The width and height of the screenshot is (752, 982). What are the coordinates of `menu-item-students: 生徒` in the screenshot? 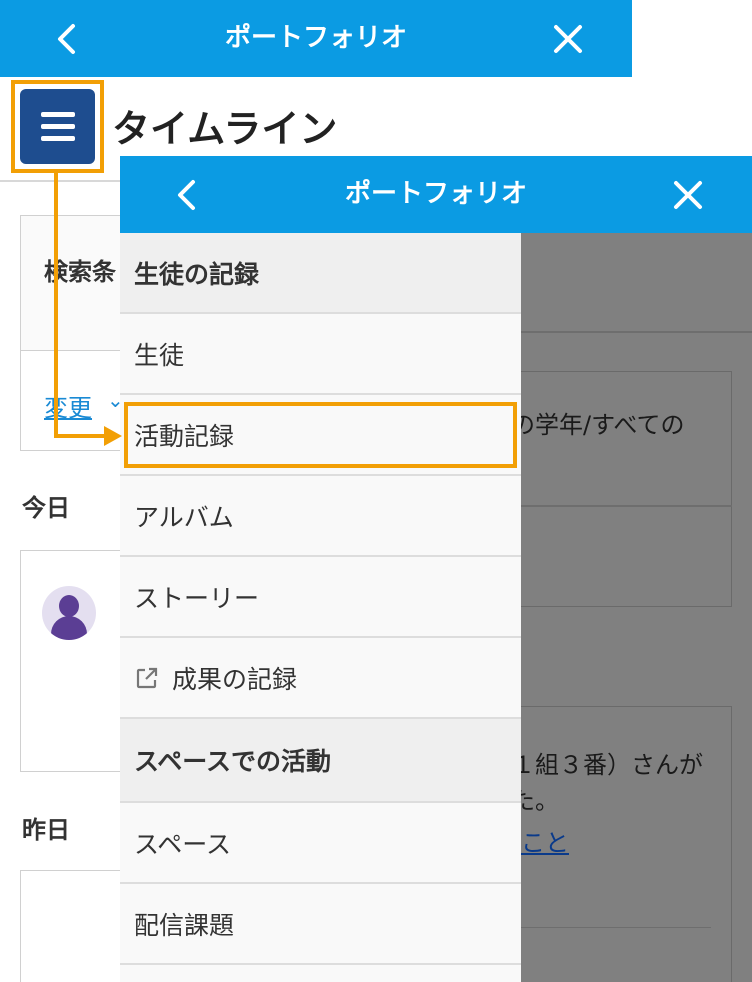 It's located at (320, 354).